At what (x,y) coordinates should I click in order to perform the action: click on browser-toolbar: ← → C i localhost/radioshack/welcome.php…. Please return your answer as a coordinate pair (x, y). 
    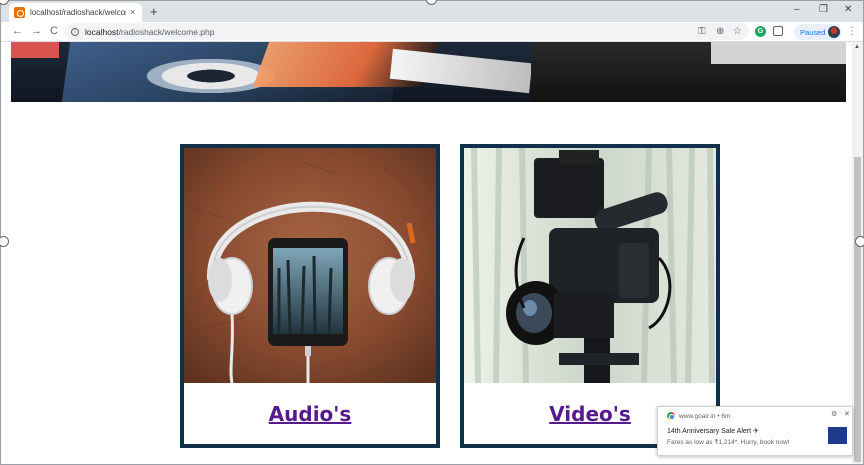
    Looking at the image, I should click on (432, 32).